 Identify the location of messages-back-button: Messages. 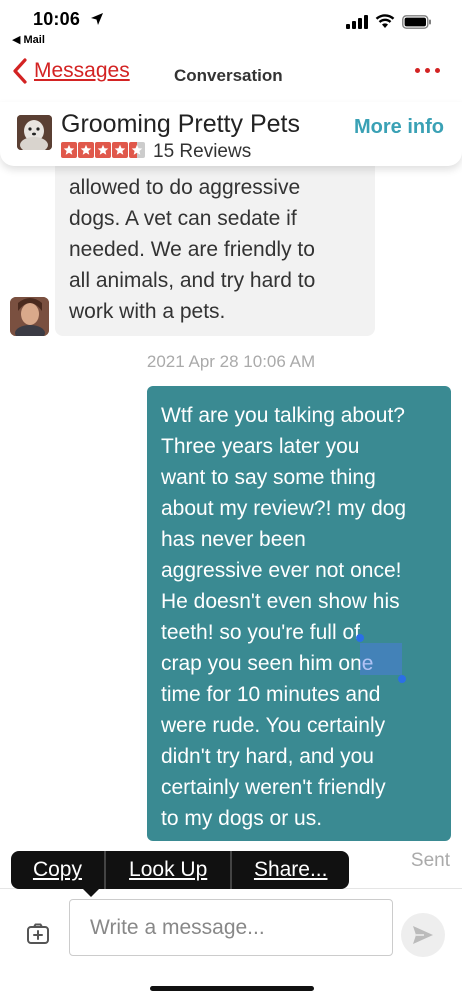
(71, 71).